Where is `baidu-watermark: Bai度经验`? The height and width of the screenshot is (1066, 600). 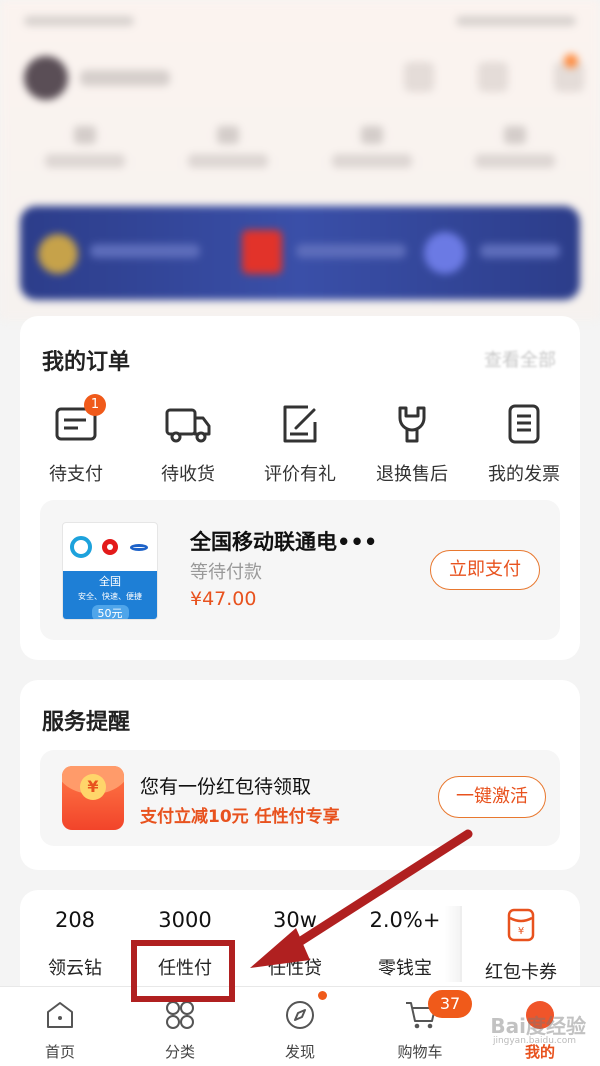
baidu-watermark: Bai度经验 is located at coordinates (538, 1026).